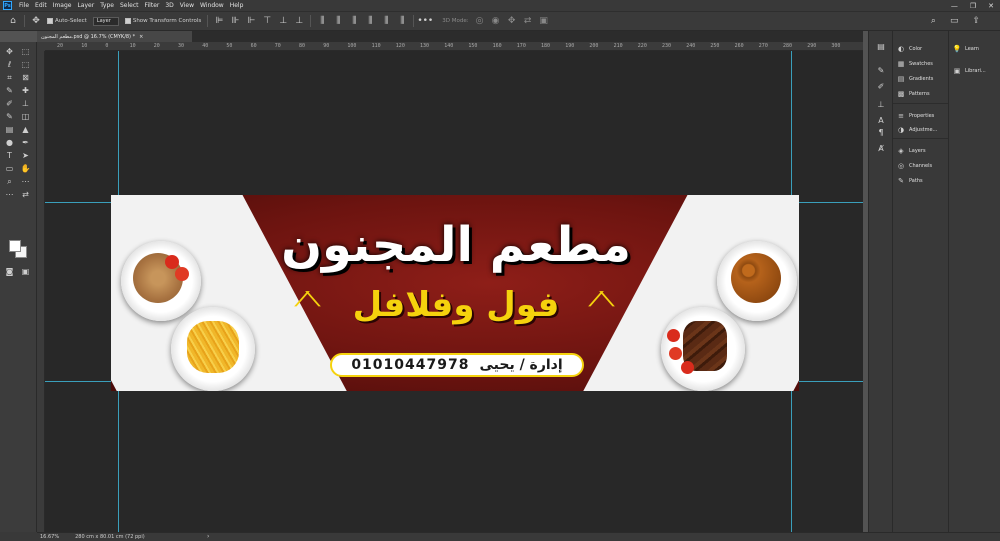  What do you see at coordinates (152, 5) in the screenshot?
I see `menu-filter: Filter` at bounding box center [152, 5].